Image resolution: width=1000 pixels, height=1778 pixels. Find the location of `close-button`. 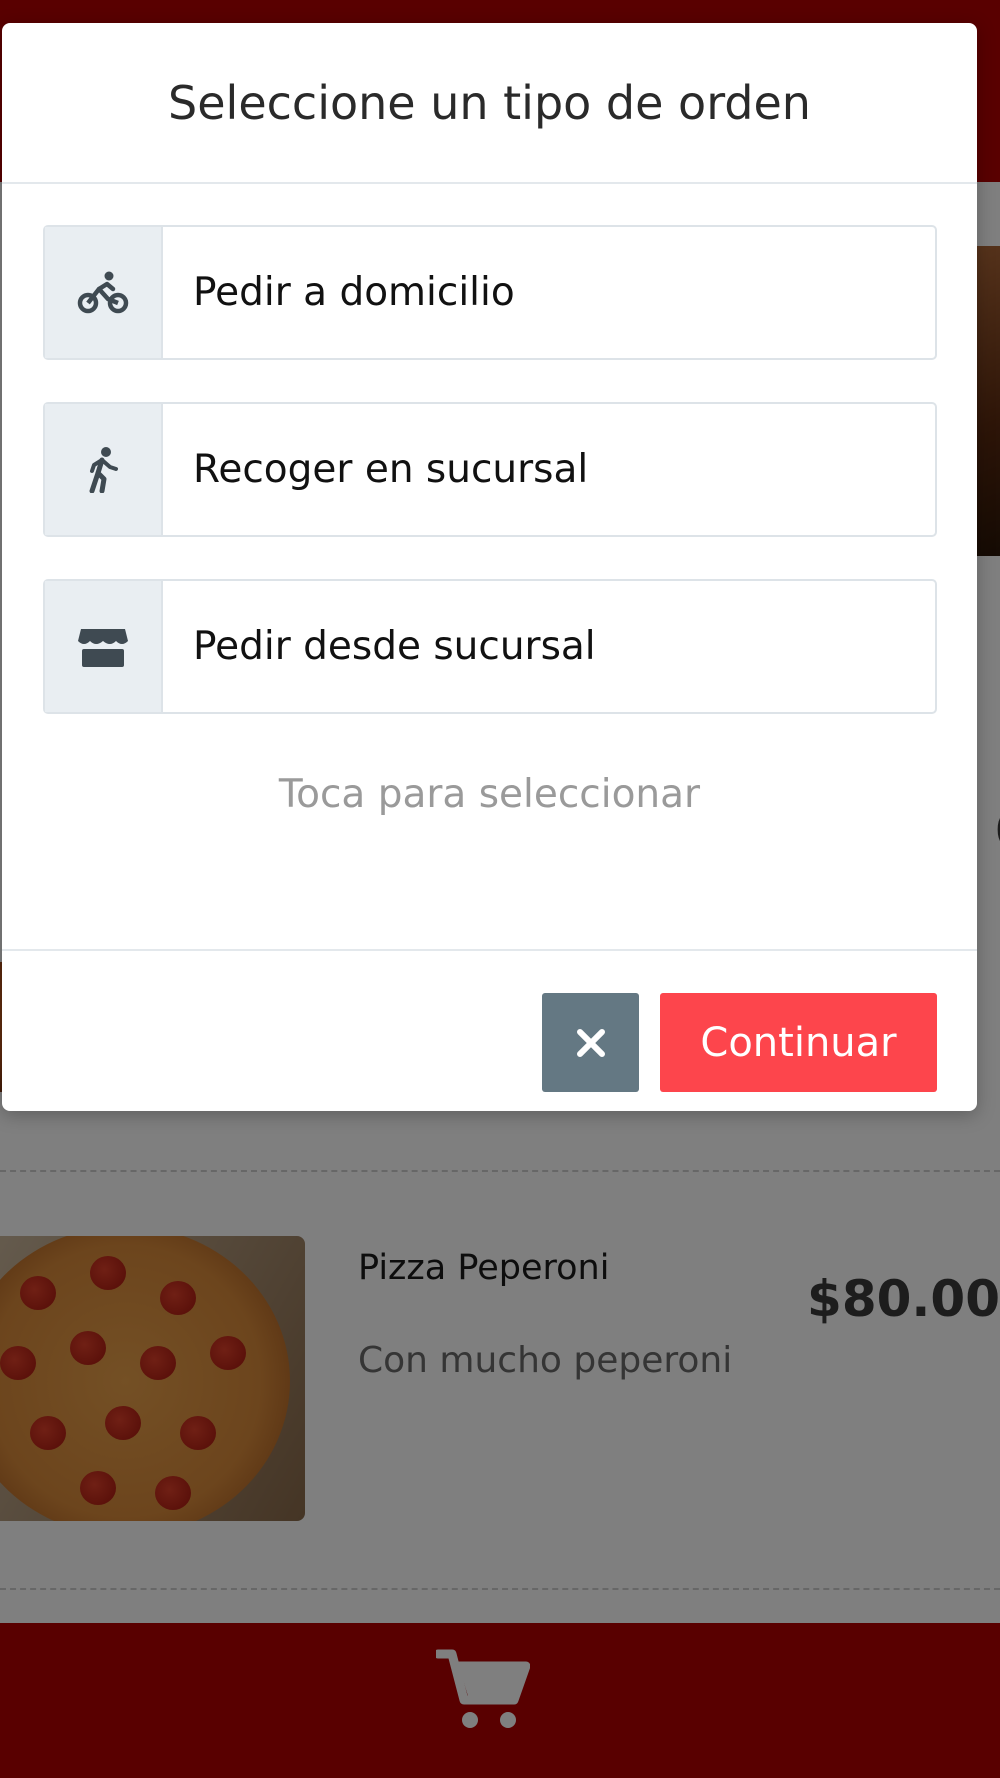

close-button is located at coordinates (590, 1042).